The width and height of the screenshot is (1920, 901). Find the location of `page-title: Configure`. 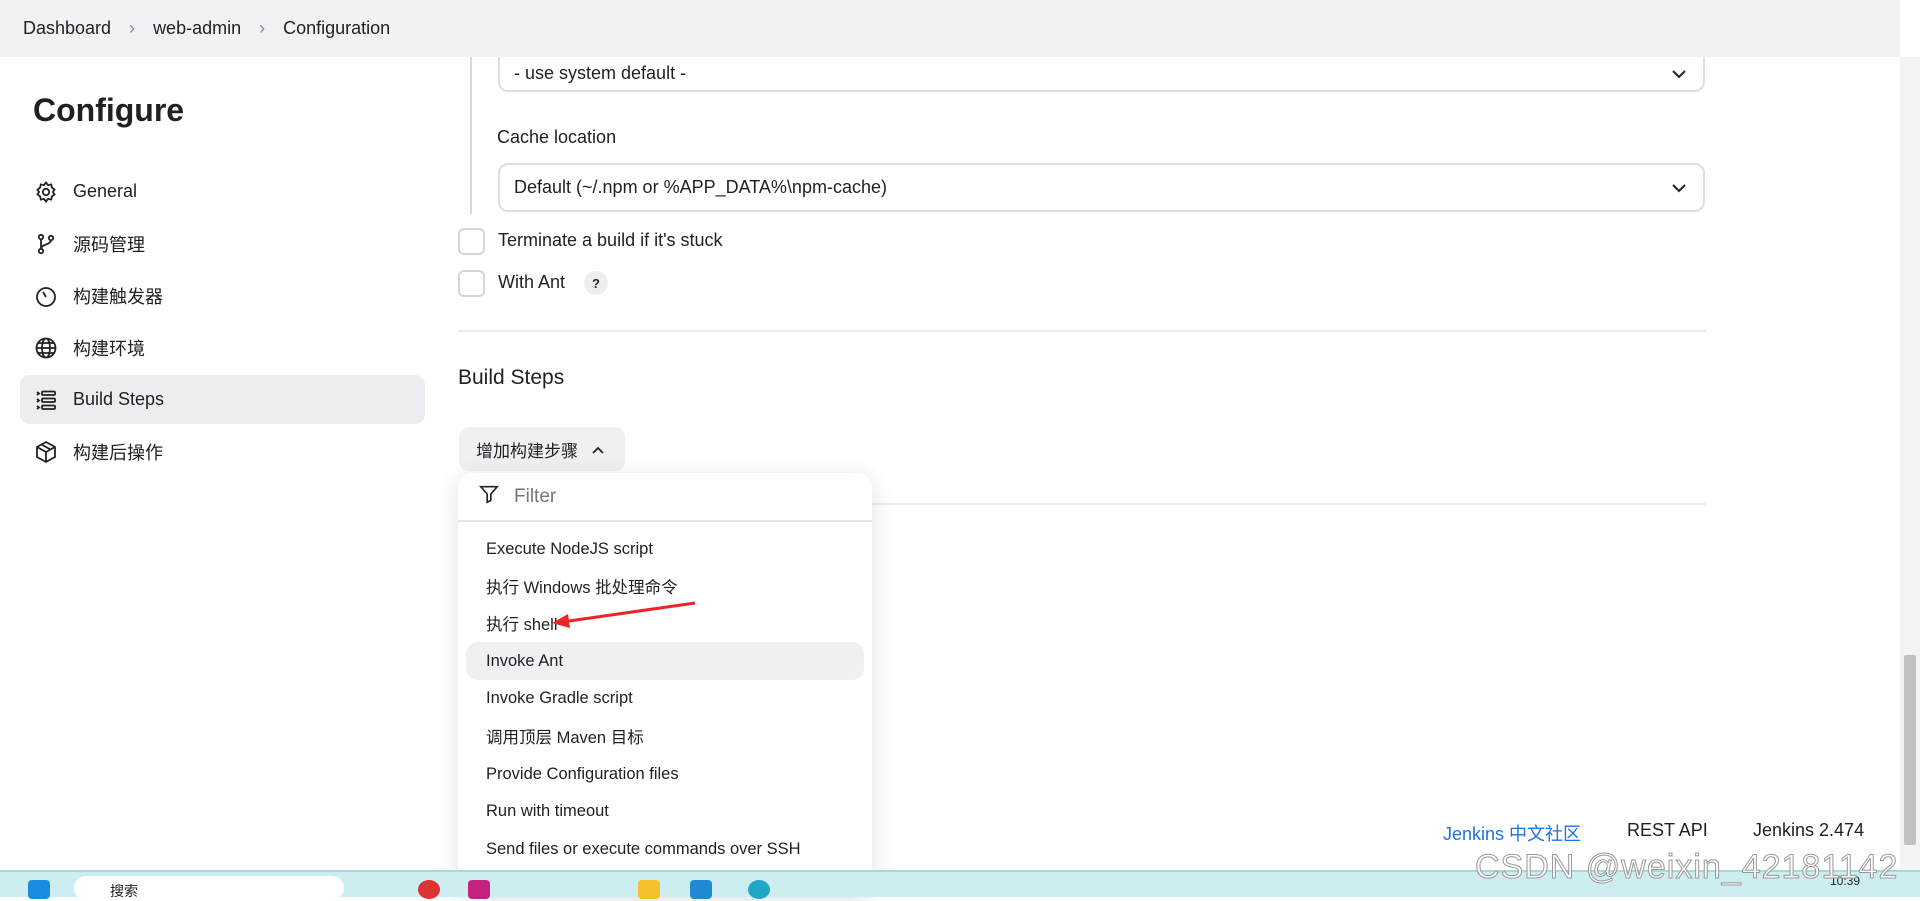

page-title: Configure is located at coordinates (109, 110).